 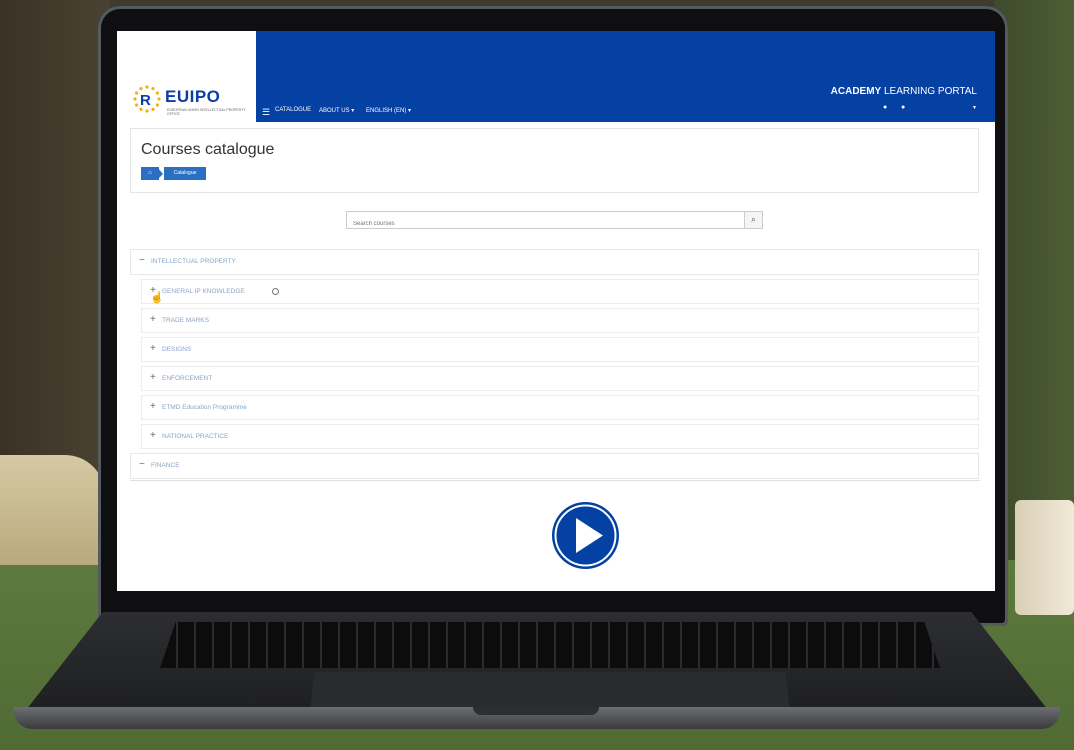 I want to click on portal-title-rest: LEARNING PORTAL, so click(x=930, y=91).